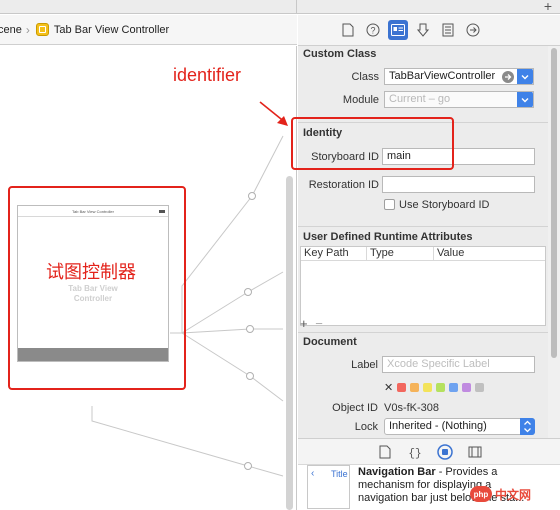  I want to click on help-icon: ?, so click(373, 30).